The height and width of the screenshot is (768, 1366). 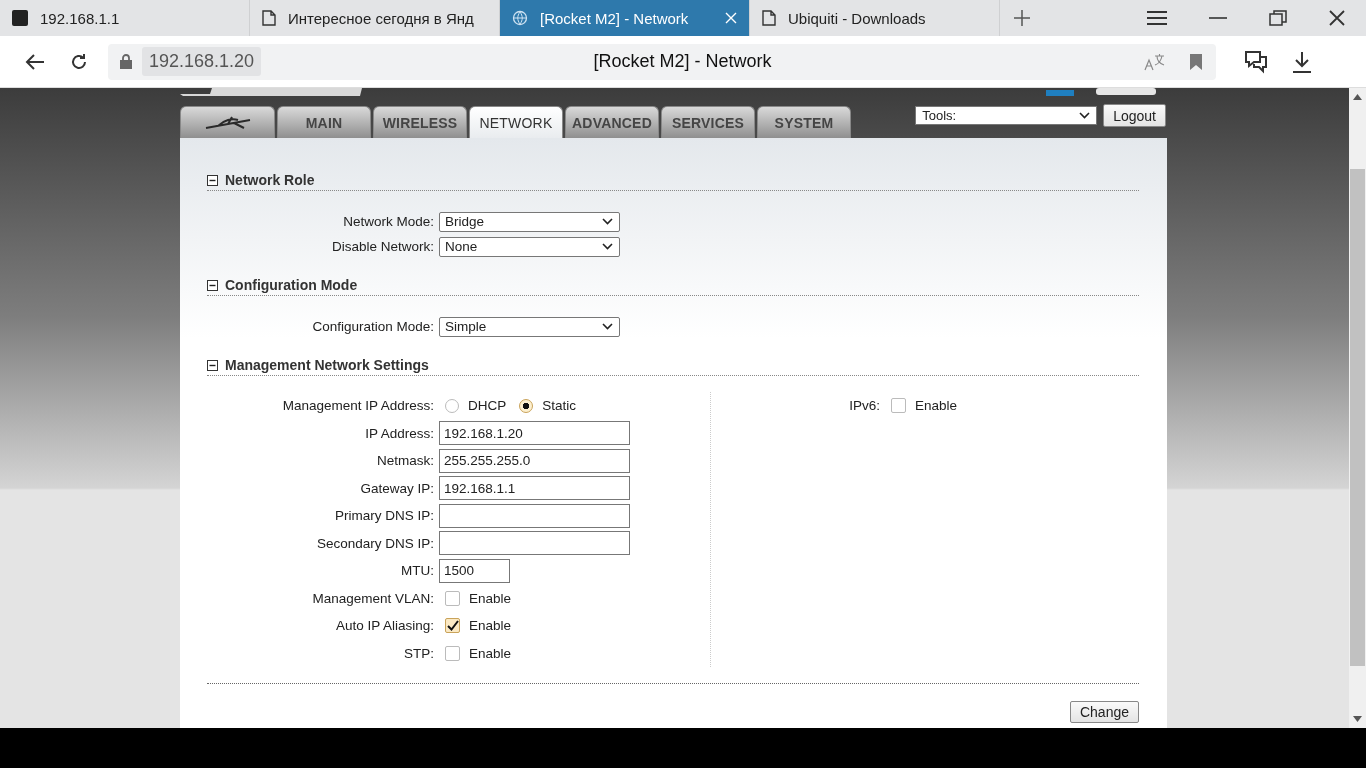 I want to click on nav-tab: MAIN, so click(x=324, y=122).